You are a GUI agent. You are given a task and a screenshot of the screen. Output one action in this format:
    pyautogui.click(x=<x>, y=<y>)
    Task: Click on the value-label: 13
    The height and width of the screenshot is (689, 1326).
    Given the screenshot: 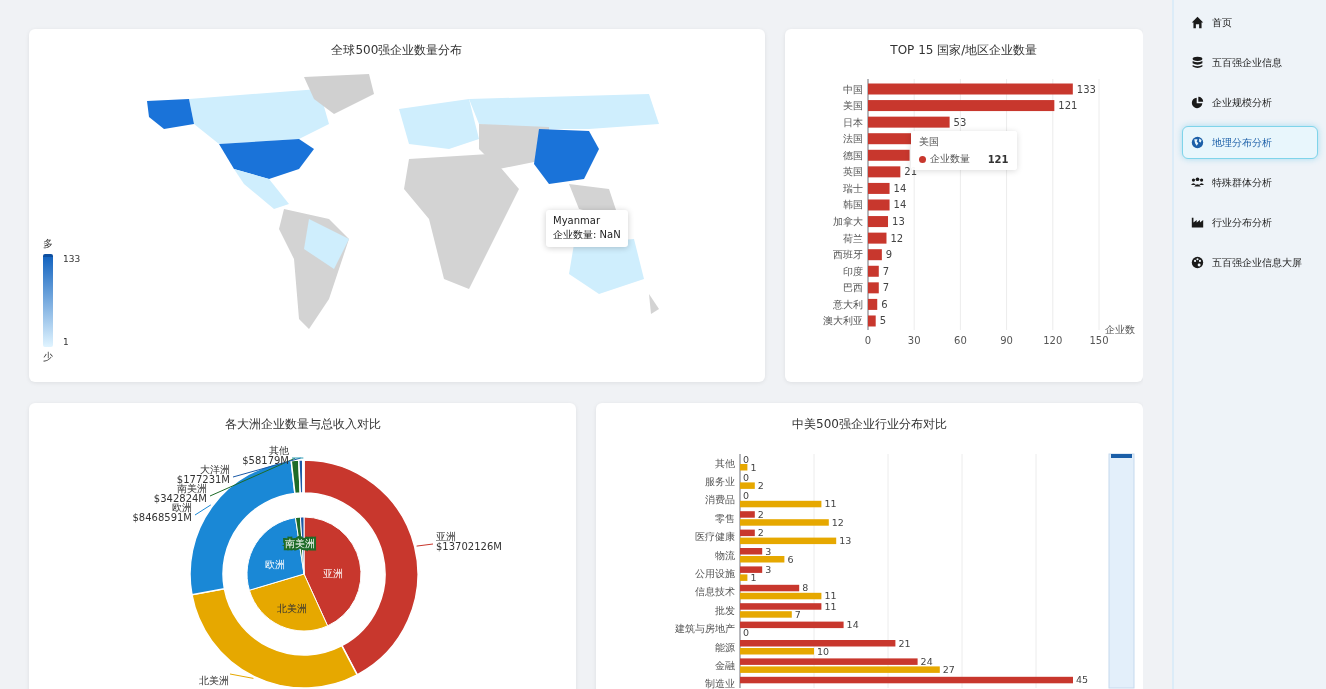 What is the action you would take?
    pyautogui.click(x=898, y=222)
    